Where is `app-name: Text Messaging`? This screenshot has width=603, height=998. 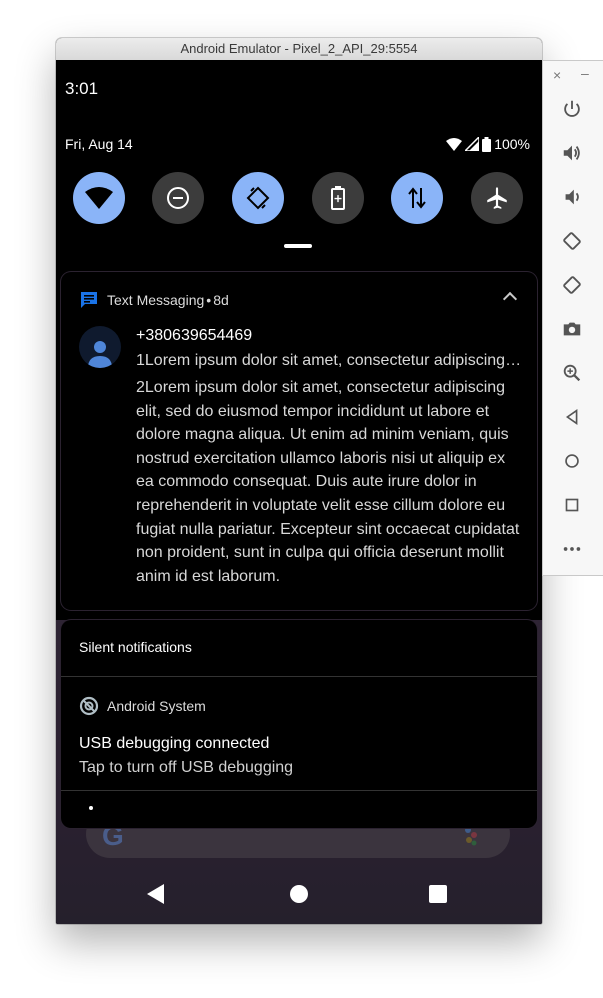
app-name: Text Messaging is located at coordinates (156, 300).